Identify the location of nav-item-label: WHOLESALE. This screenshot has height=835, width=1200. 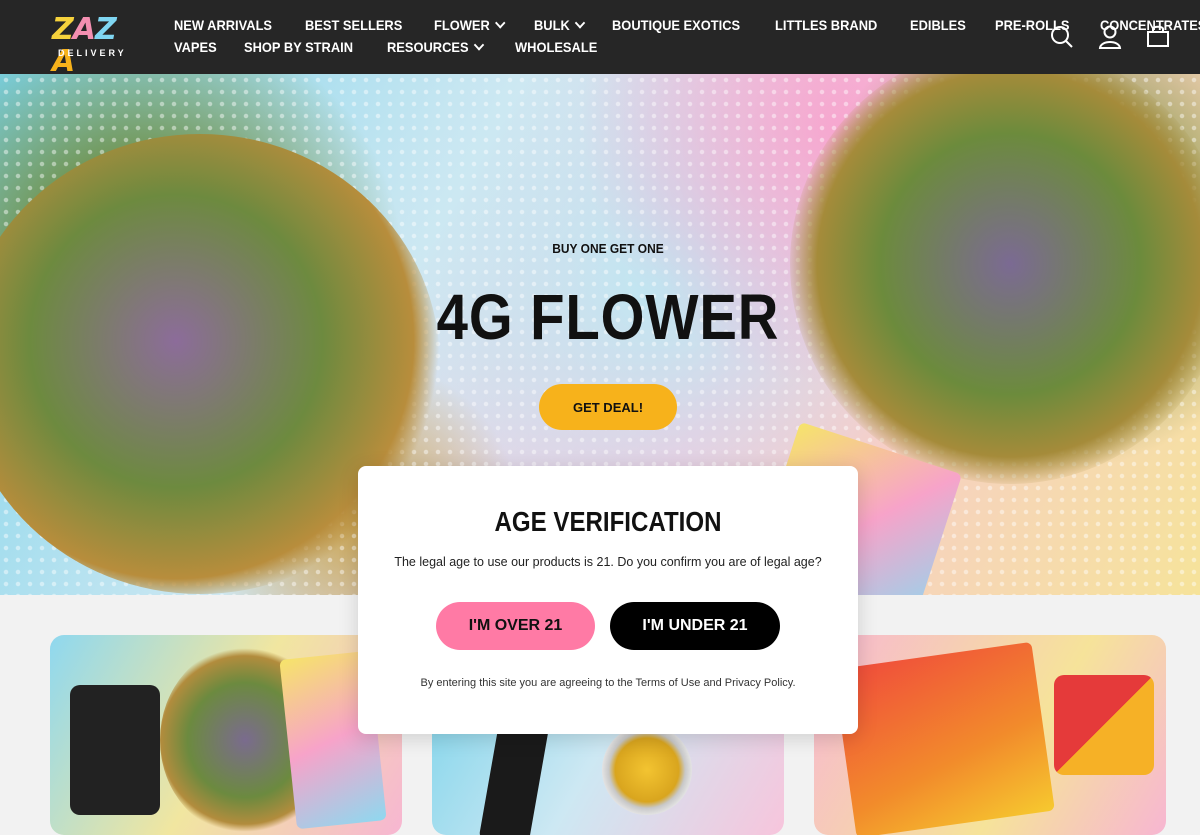
(555, 47).